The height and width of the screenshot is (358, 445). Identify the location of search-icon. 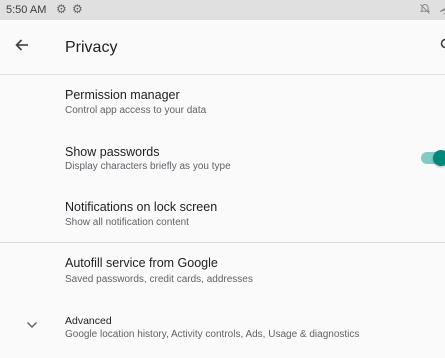
(442, 44).